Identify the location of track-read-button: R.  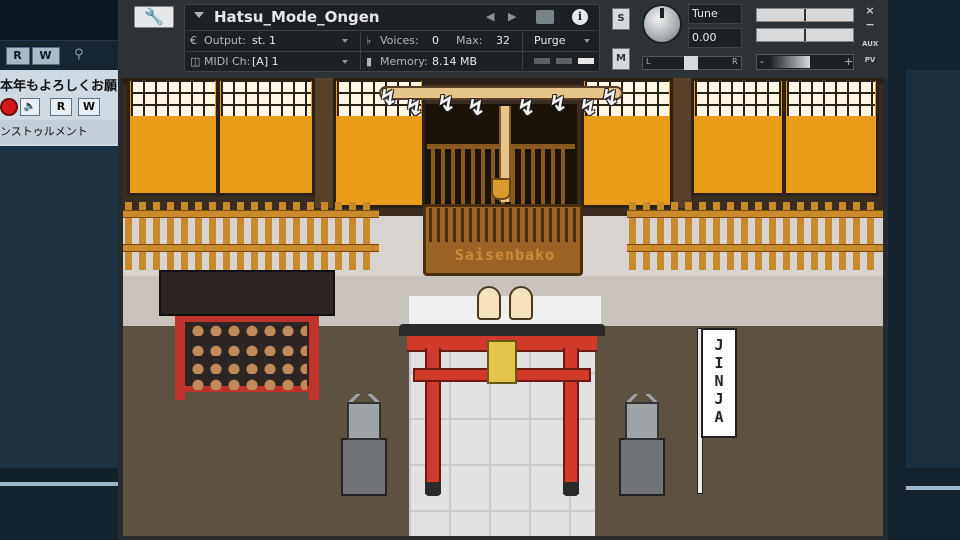
(61, 107).